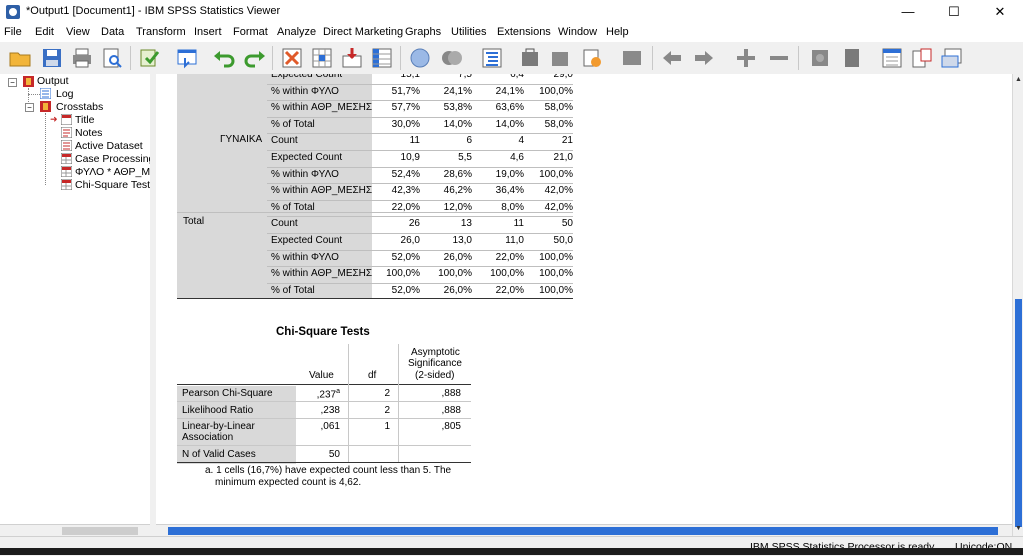 Image resolution: width=1023 pixels, height=556 pixels. What do you see at coordinates (161, 32) in the screenshot?
I see `menu-transform: Transform` at bounding box center [161, 32].